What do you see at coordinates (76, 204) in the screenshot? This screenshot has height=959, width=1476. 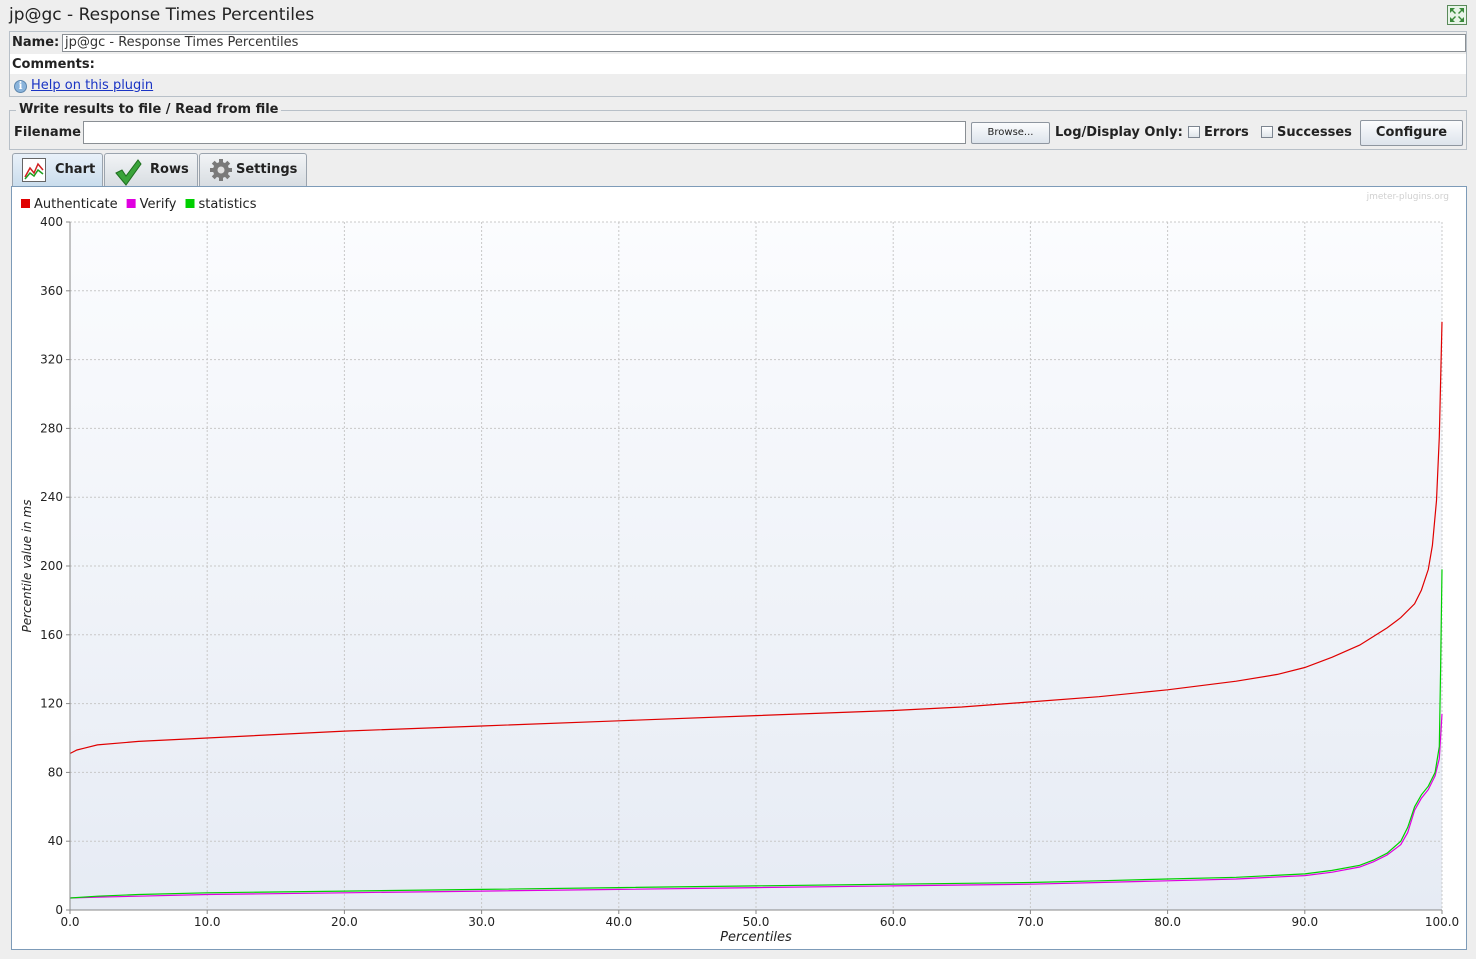 I see `legend-label: Authenticate` at bounding box center [76, 204].